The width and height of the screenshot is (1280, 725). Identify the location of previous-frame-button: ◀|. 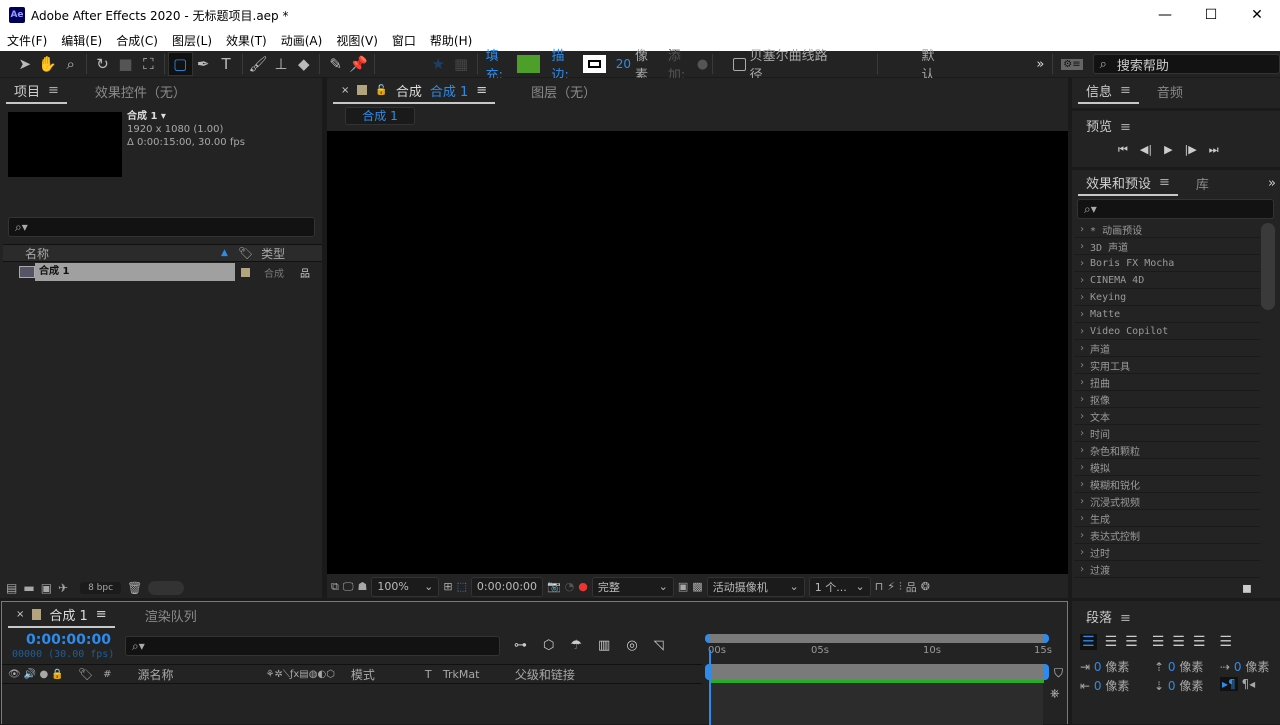
(1146, 150).